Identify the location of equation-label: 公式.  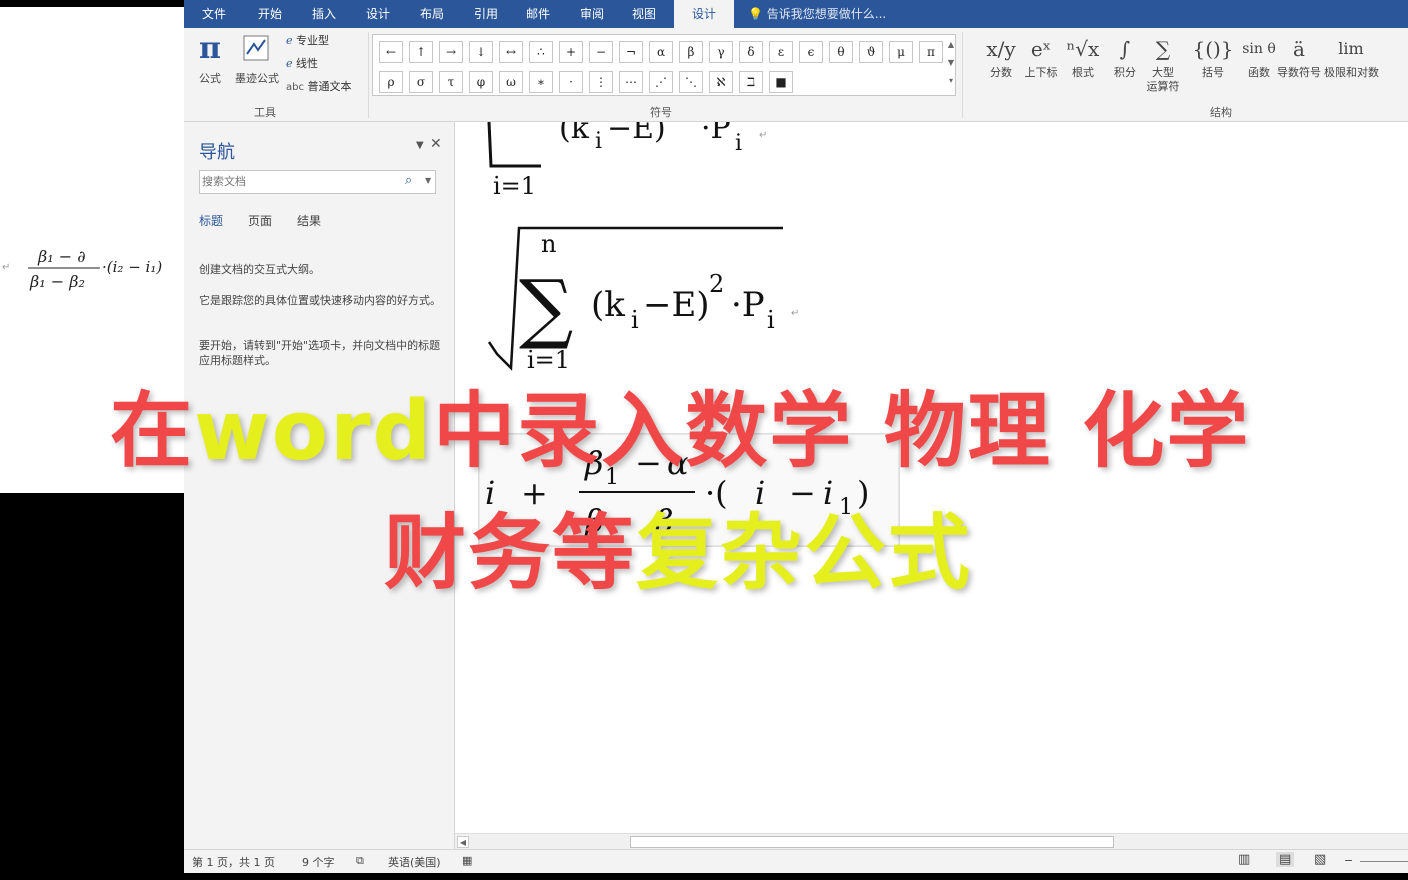
(210, 78).